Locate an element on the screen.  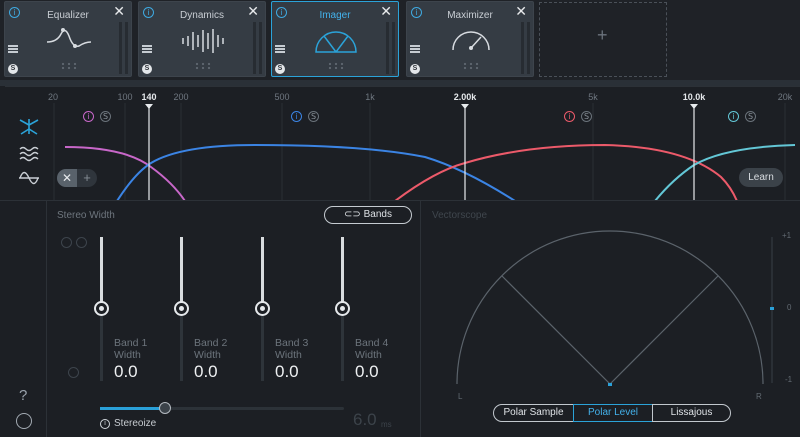
stereoize-label: Stereoize is located at coordinates (135, 423).